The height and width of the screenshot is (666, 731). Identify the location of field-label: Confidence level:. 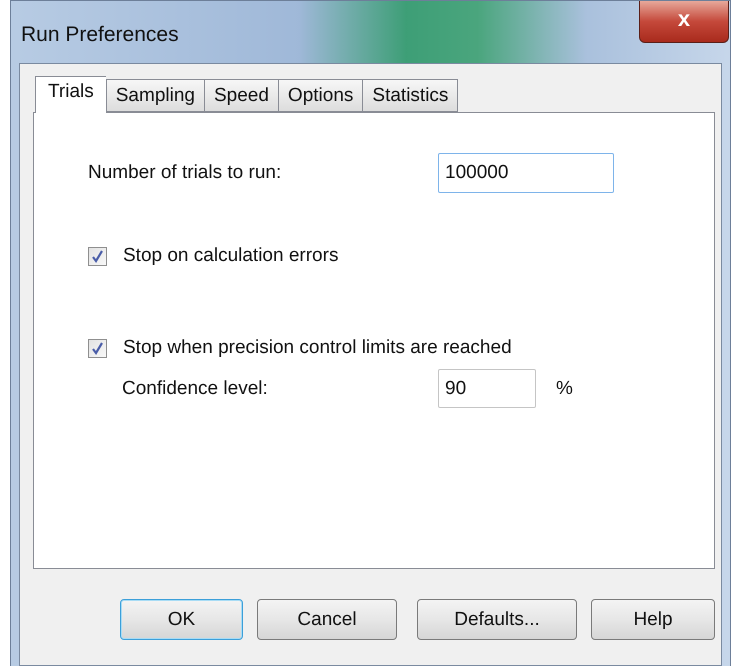
(195, 389).